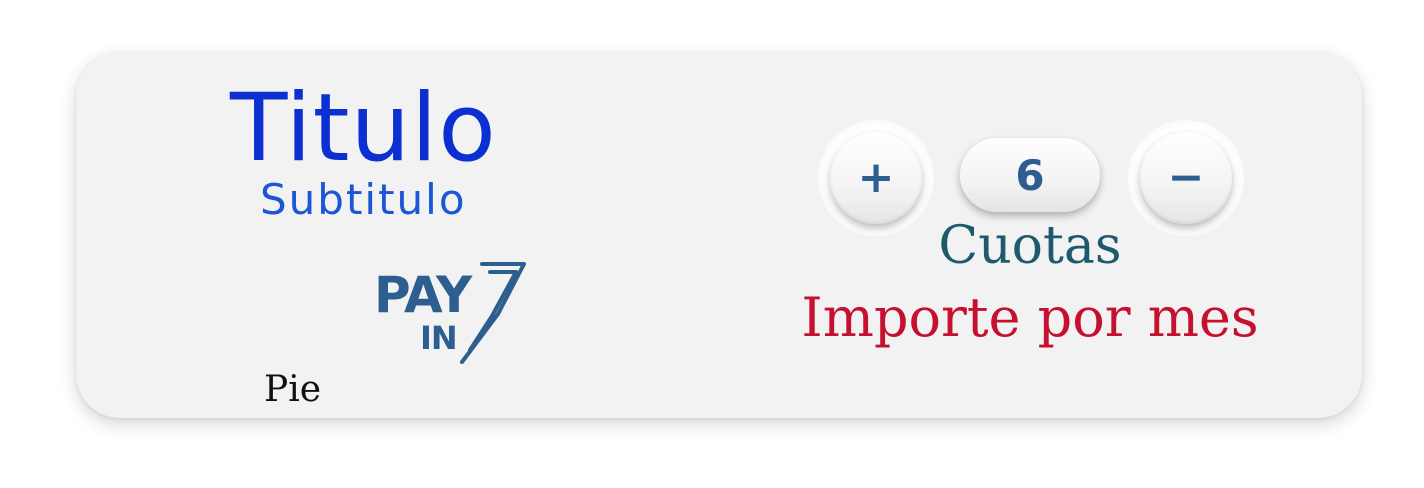 Image resolution: width=1424 pixels, height=488 pixels. What do you see at coordinates (293, 389) in the screenshot?
I see `card-footer: Pie` at bounding box center [293, 389].